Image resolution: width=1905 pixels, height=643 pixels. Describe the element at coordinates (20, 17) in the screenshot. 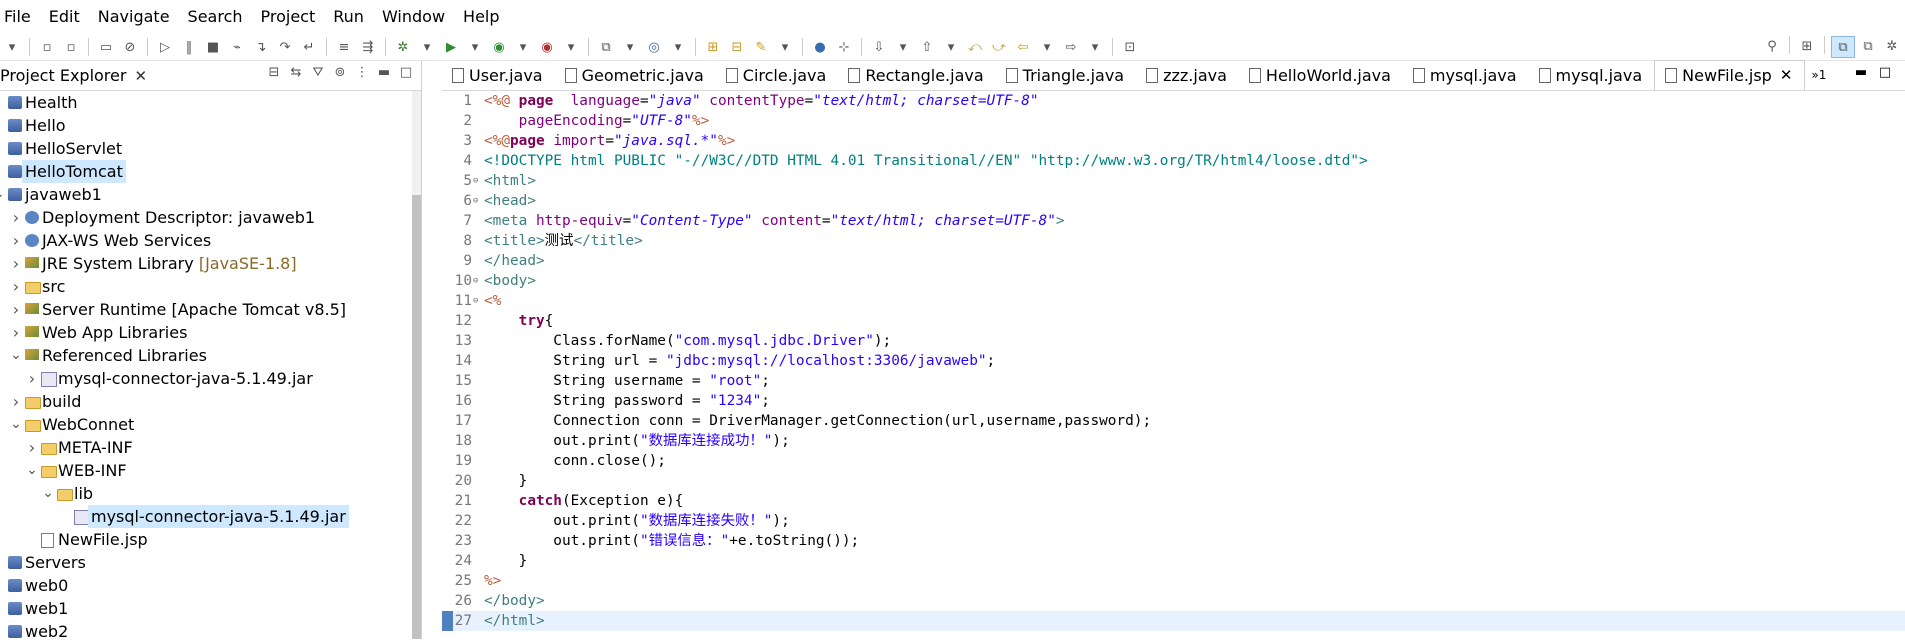

I see `menu-item-file: File` at that location.